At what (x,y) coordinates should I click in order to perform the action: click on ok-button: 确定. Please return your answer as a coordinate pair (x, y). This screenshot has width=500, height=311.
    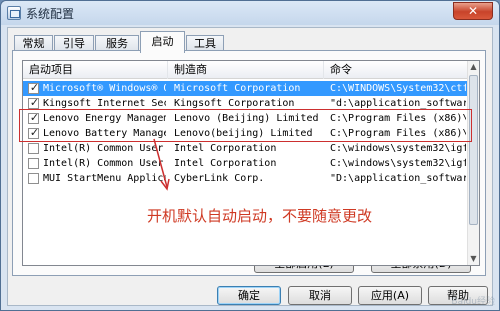
    Looking at the image, I should click on (249, 295).